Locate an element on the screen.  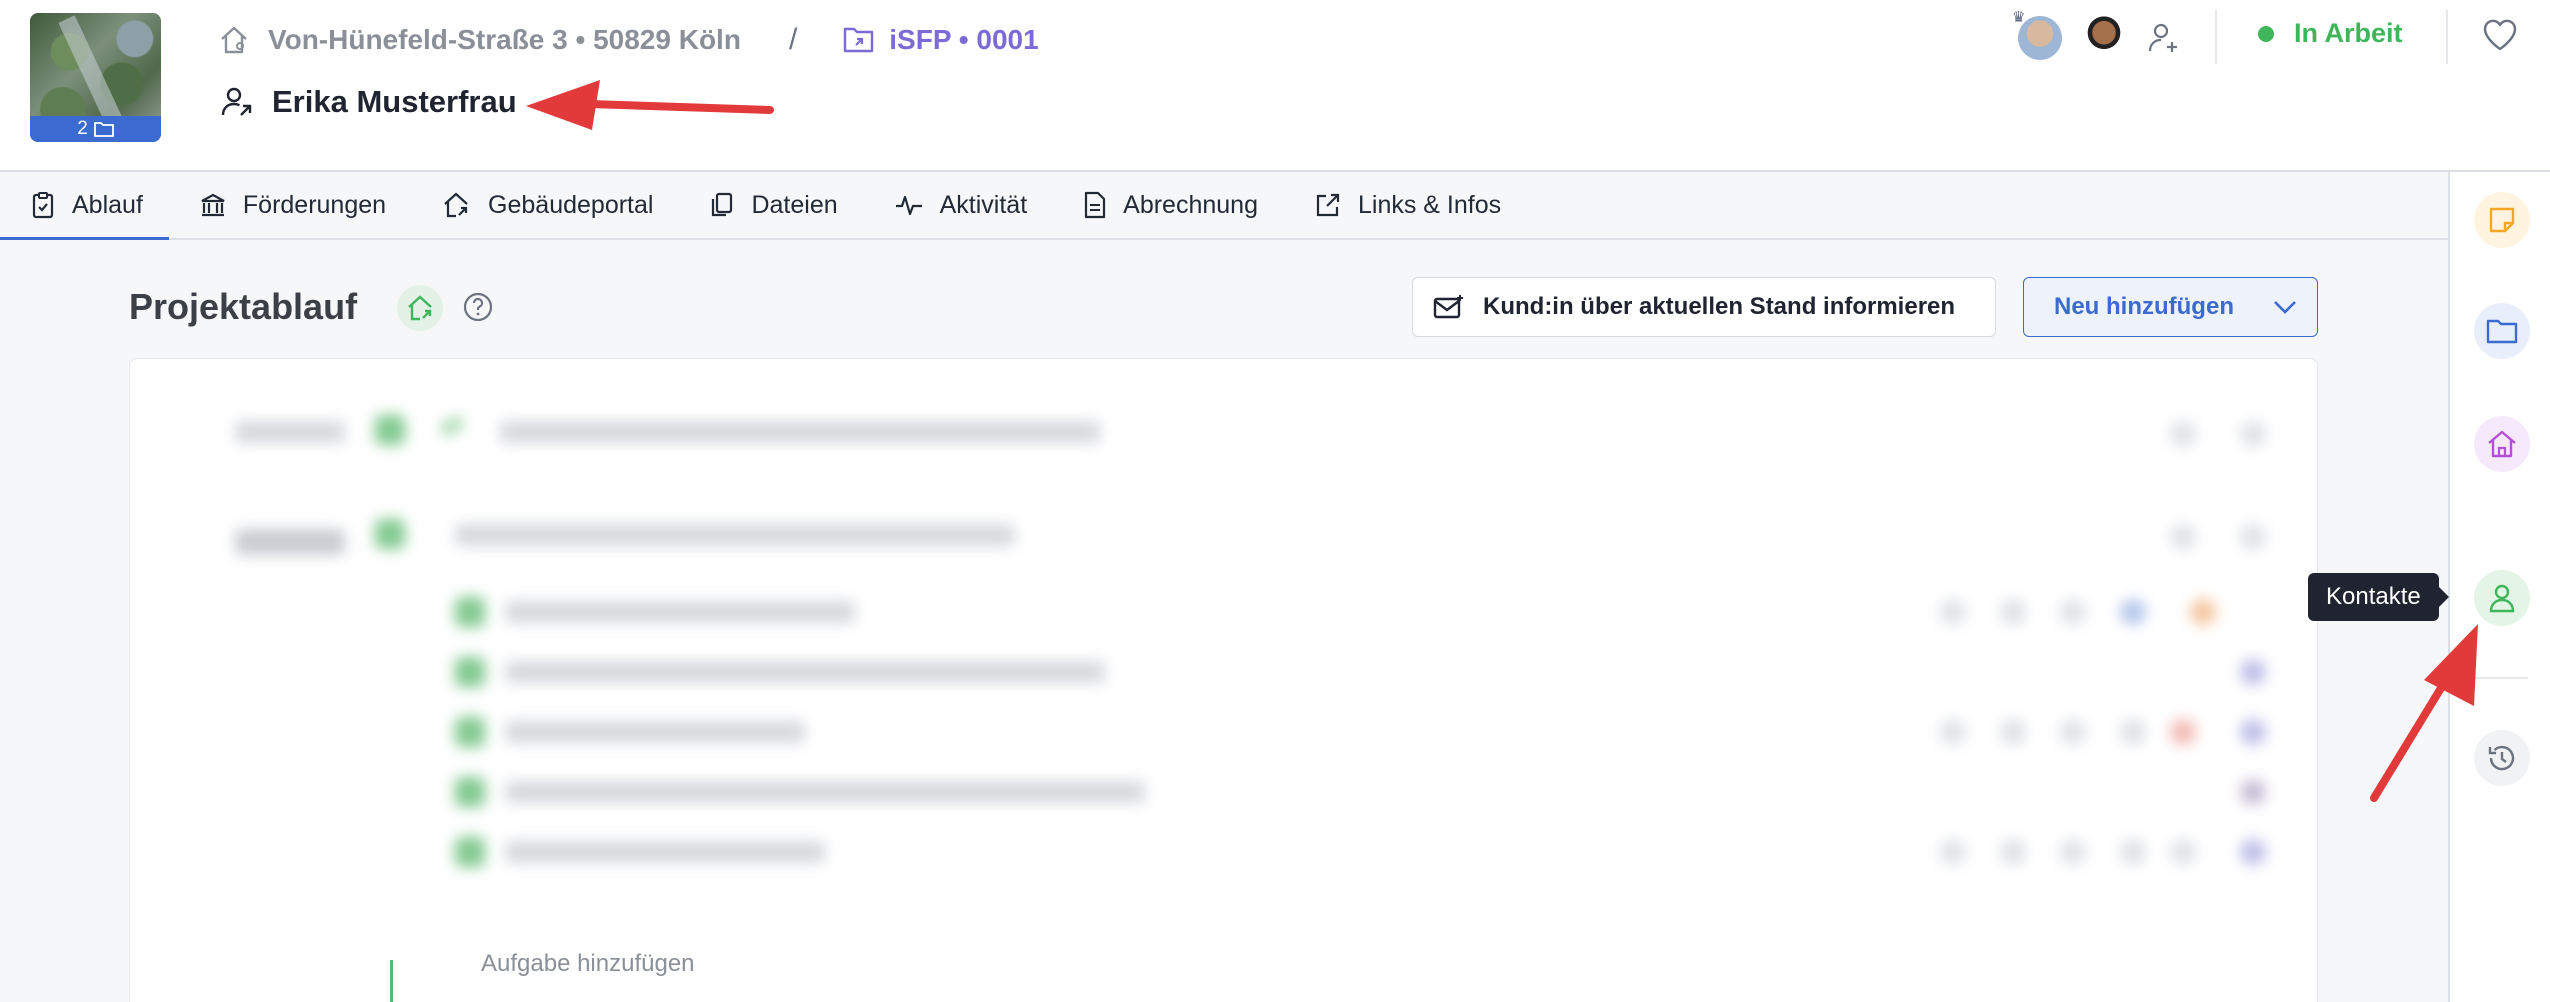
tab-label: Gebäudeportal is located at coordinates (571, 204).